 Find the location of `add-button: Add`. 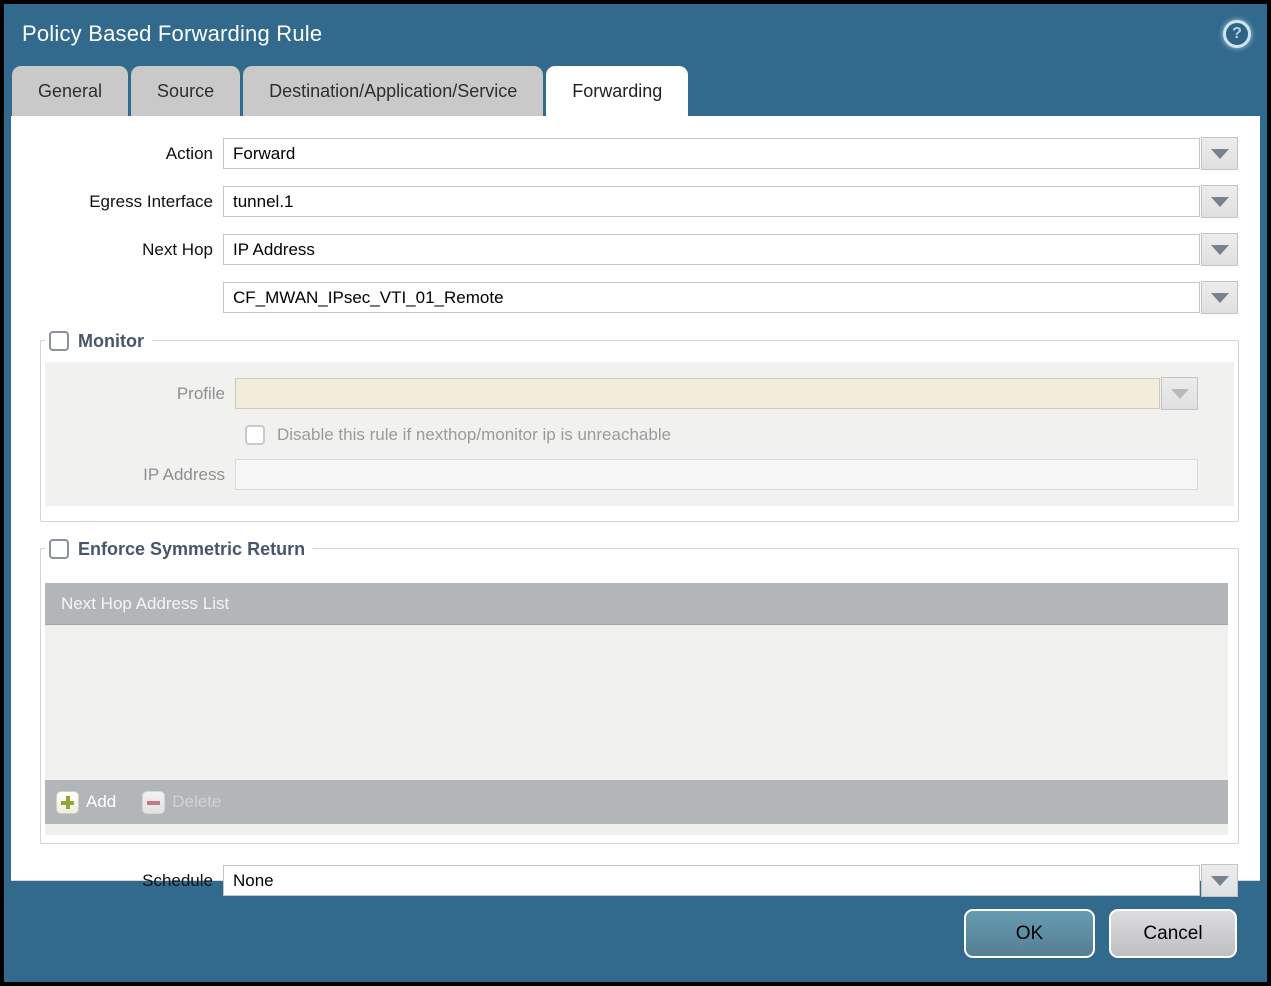

add-button: Add is located at coordinates (86, 802).